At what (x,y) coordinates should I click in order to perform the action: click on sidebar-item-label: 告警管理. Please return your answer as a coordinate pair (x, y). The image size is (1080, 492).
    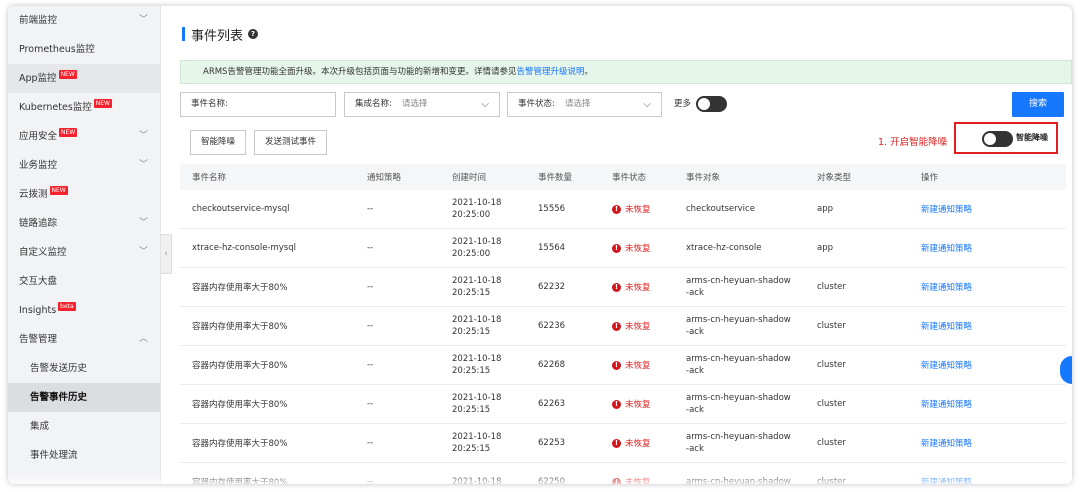
    Looking at the image, I should click on (38, 339).